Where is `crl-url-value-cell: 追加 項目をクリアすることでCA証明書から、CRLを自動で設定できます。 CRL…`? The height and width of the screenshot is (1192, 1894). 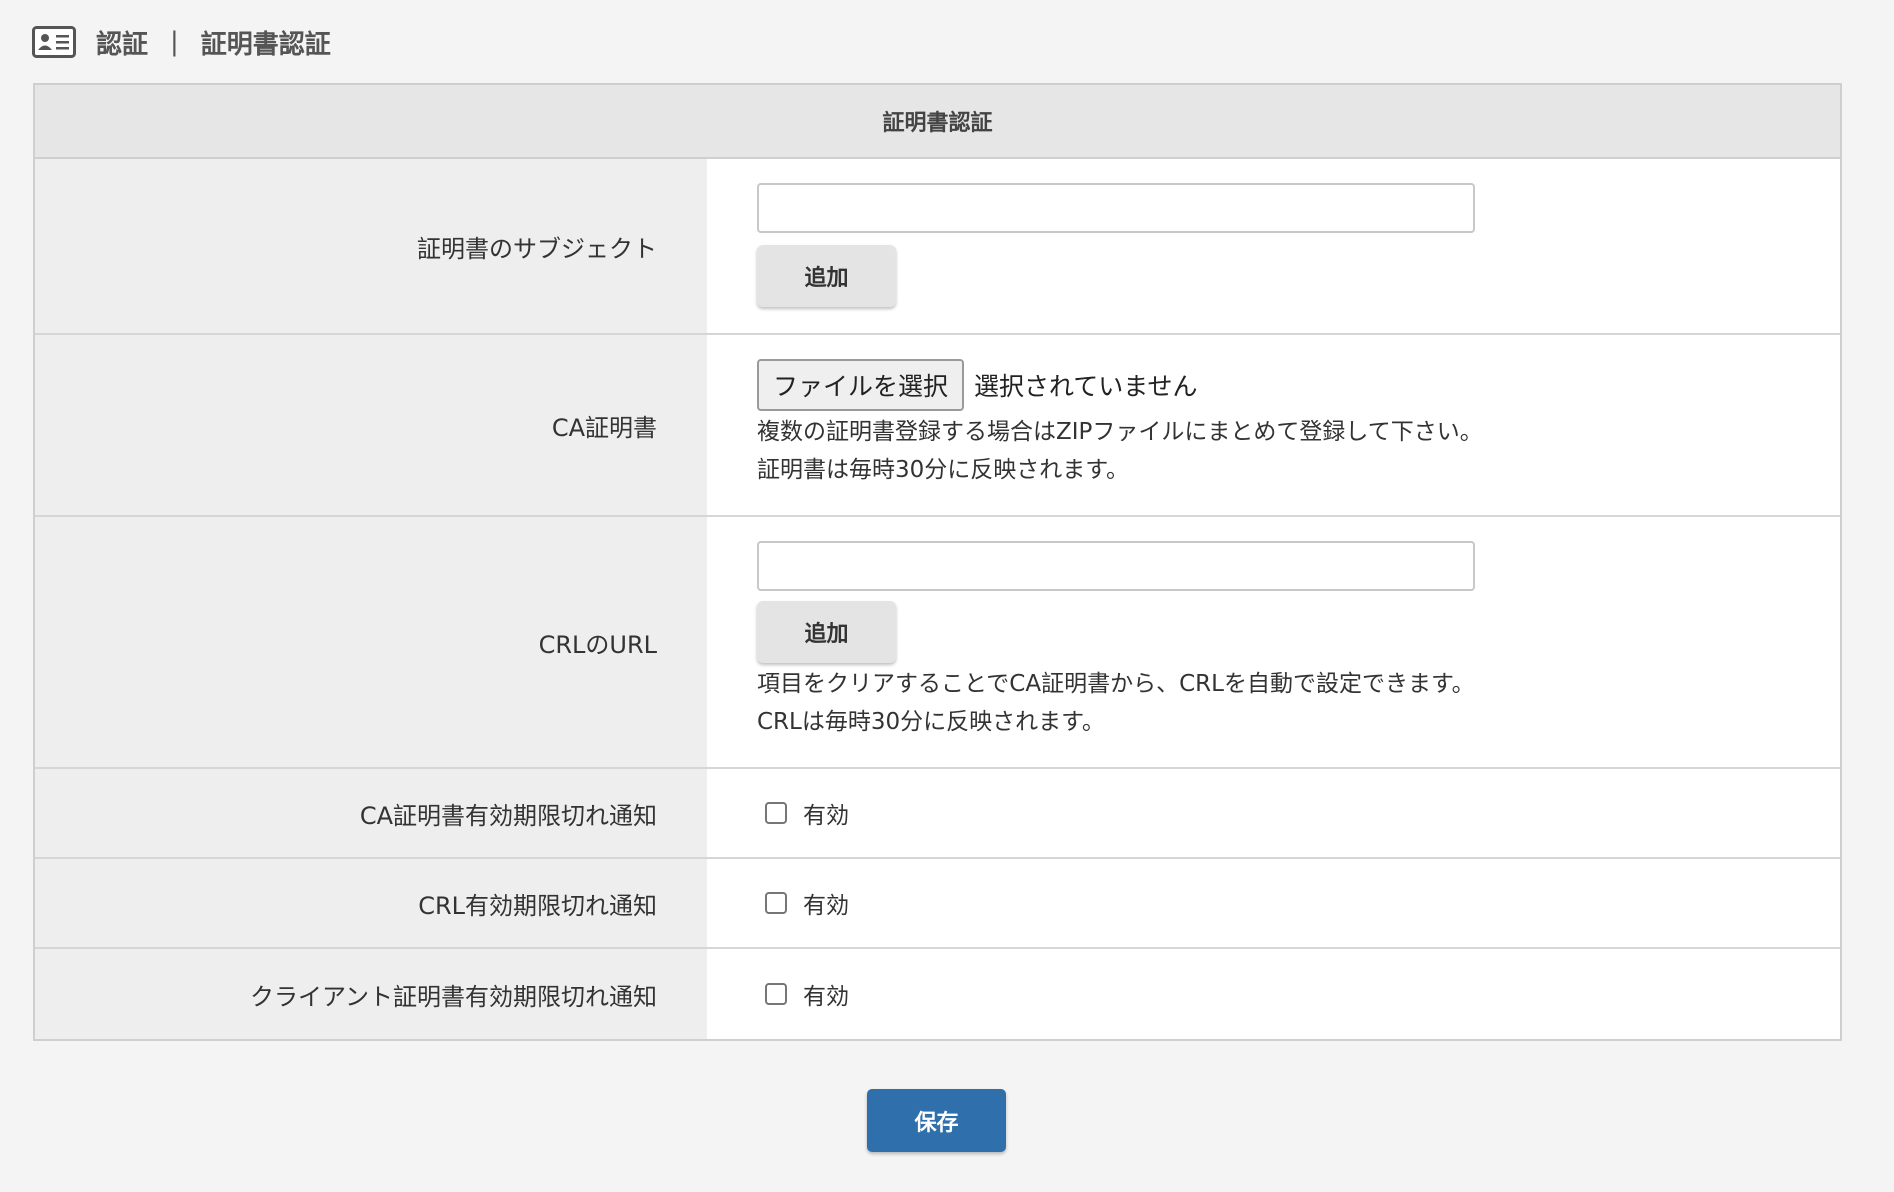 crl-url-value-cell: 追加 項目をクリアすることでCA証明書から、CRLを自動で設定できます。 CRL… is located at coordinates (1273, 642).